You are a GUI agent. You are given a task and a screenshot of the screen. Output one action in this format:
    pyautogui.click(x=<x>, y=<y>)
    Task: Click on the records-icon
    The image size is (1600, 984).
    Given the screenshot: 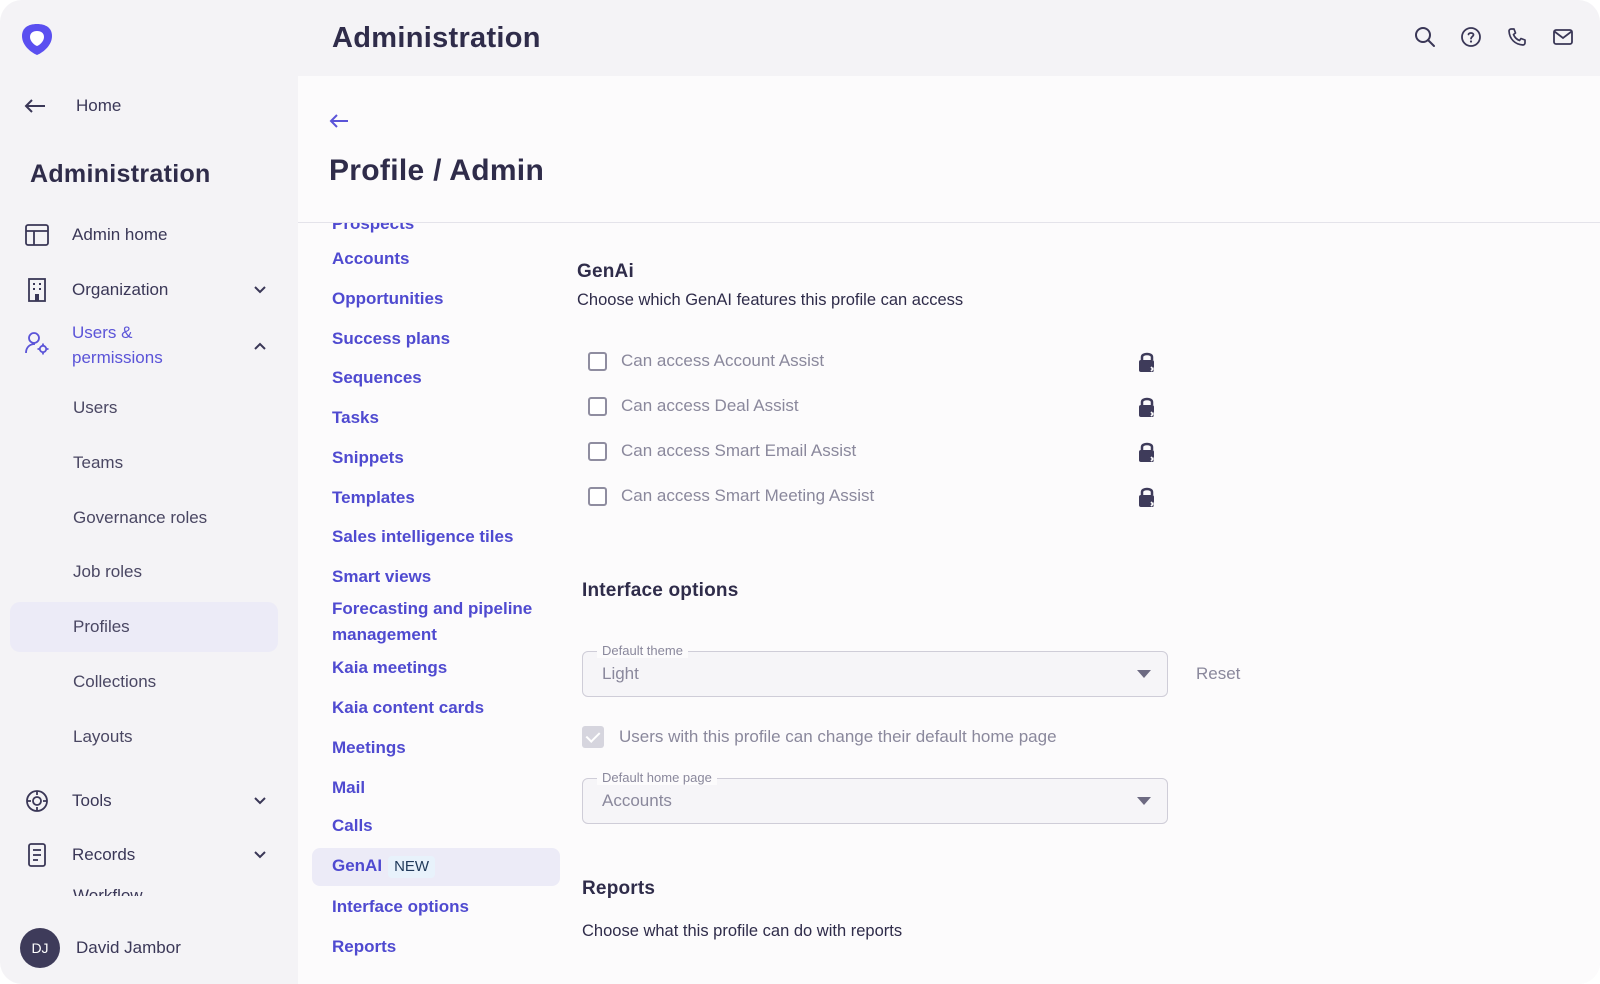 What is the action you would take?
    pyautogui.click(x=37, y=855)
    